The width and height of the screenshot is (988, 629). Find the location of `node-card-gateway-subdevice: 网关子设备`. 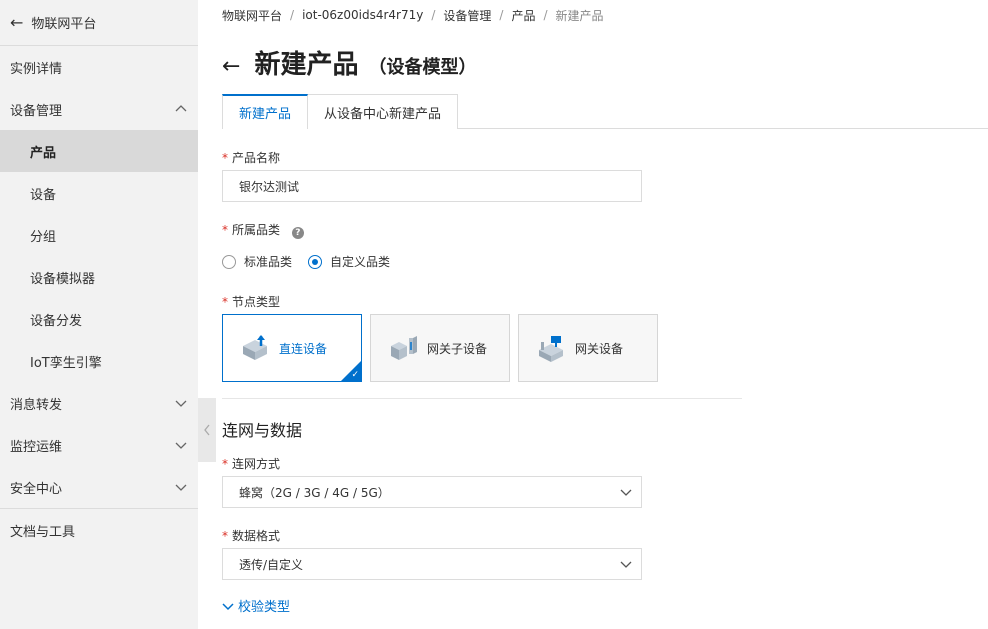

node-card-gateway-subdevice: 网关子设备 is located at coordinates (440, 348).